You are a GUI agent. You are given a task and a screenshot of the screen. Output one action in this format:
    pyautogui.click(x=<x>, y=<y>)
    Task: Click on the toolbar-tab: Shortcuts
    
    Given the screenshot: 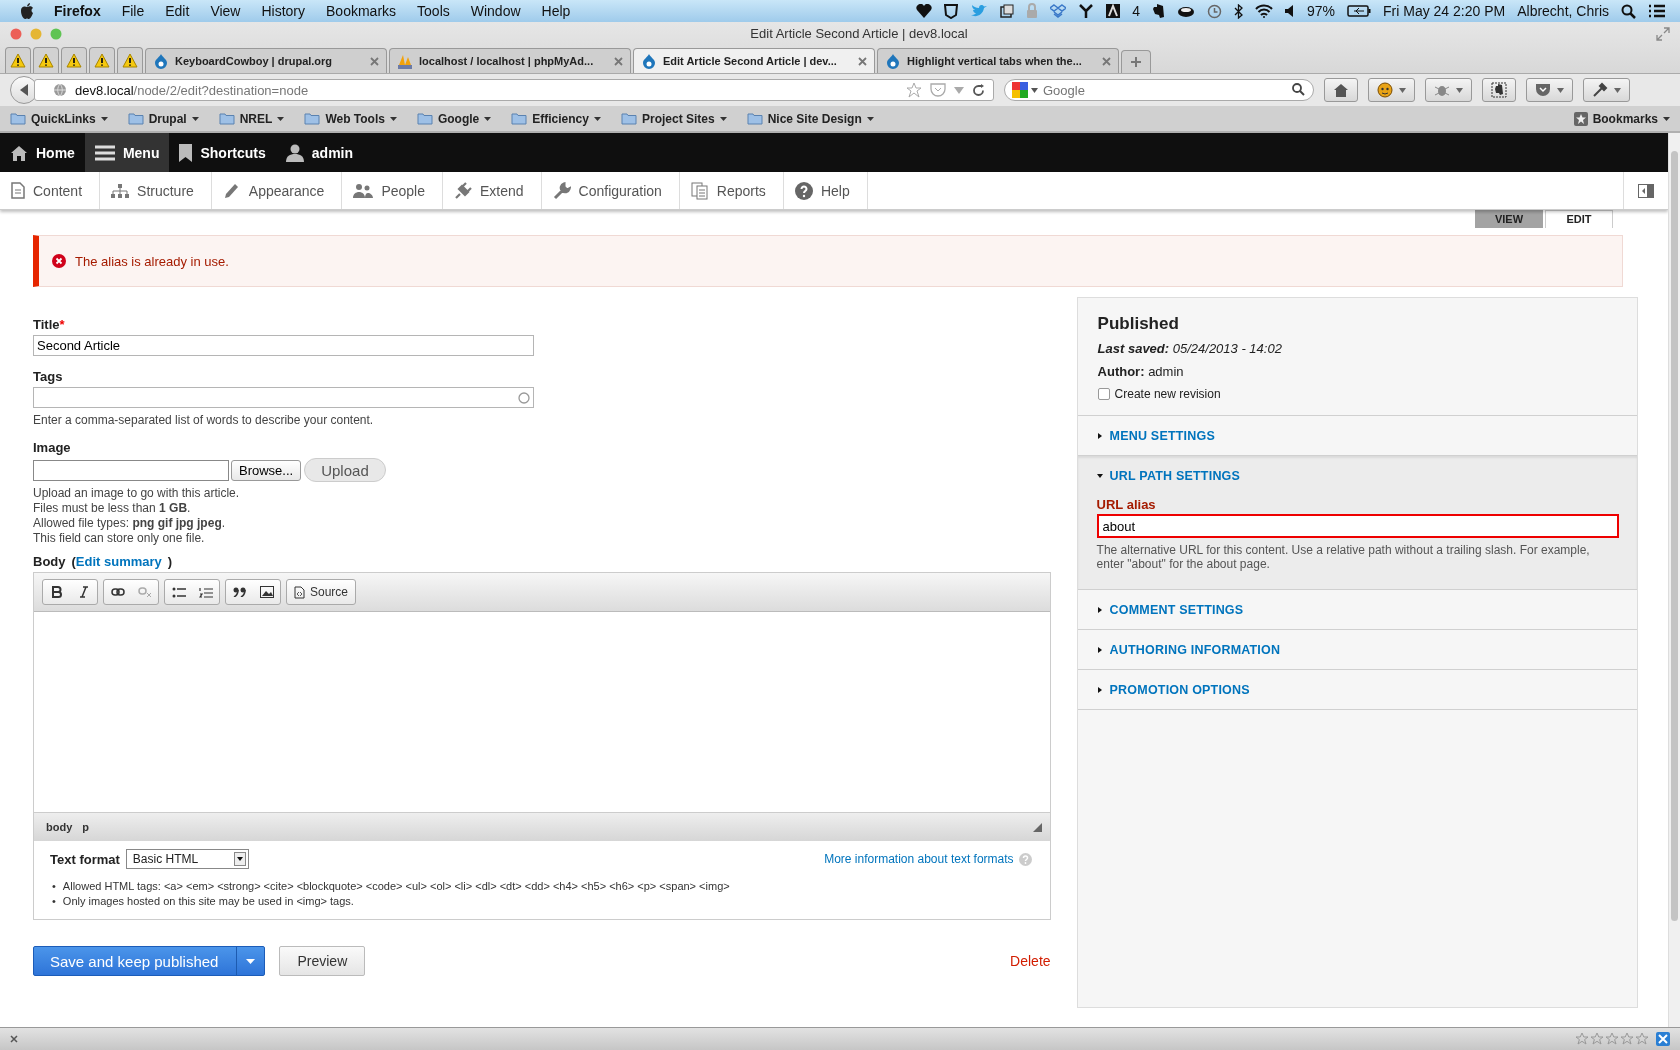 What is the action you would take?
    pyautogui.click(x=222, y=152)
    